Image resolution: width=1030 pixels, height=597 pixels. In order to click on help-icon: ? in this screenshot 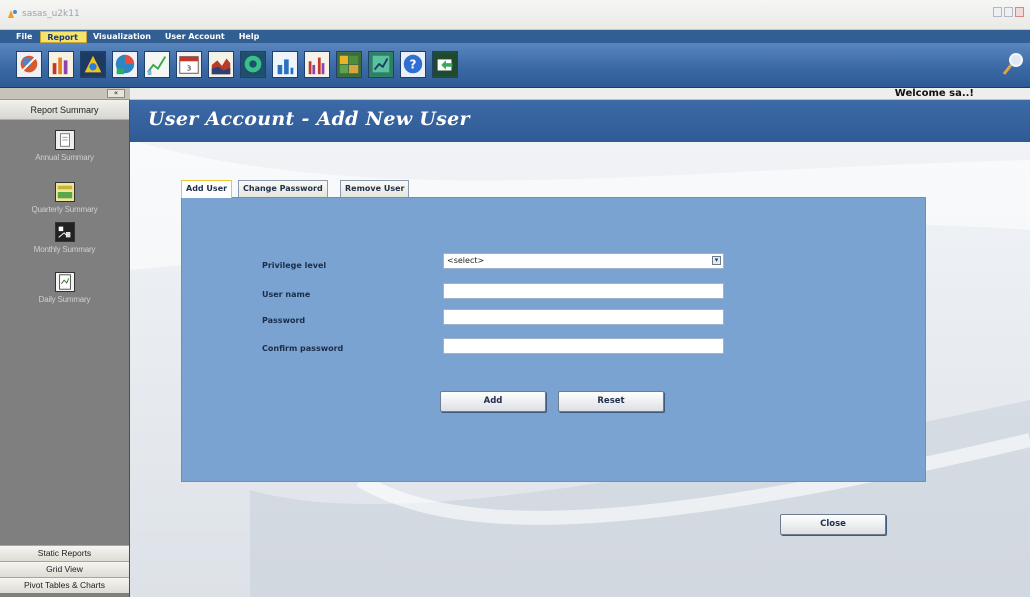, I will do `click(413, 64)`.